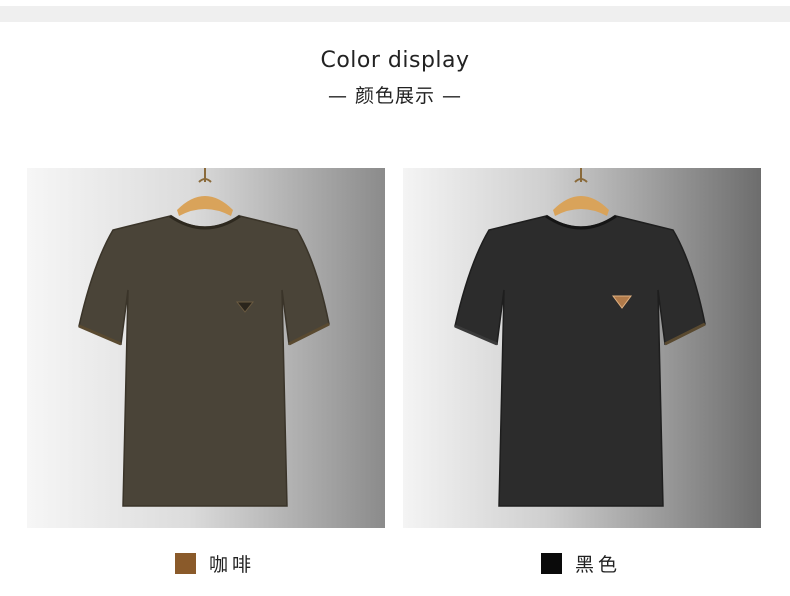  I want to click on section-heading: Color display — 颜色展示 —, so click(395, 78).